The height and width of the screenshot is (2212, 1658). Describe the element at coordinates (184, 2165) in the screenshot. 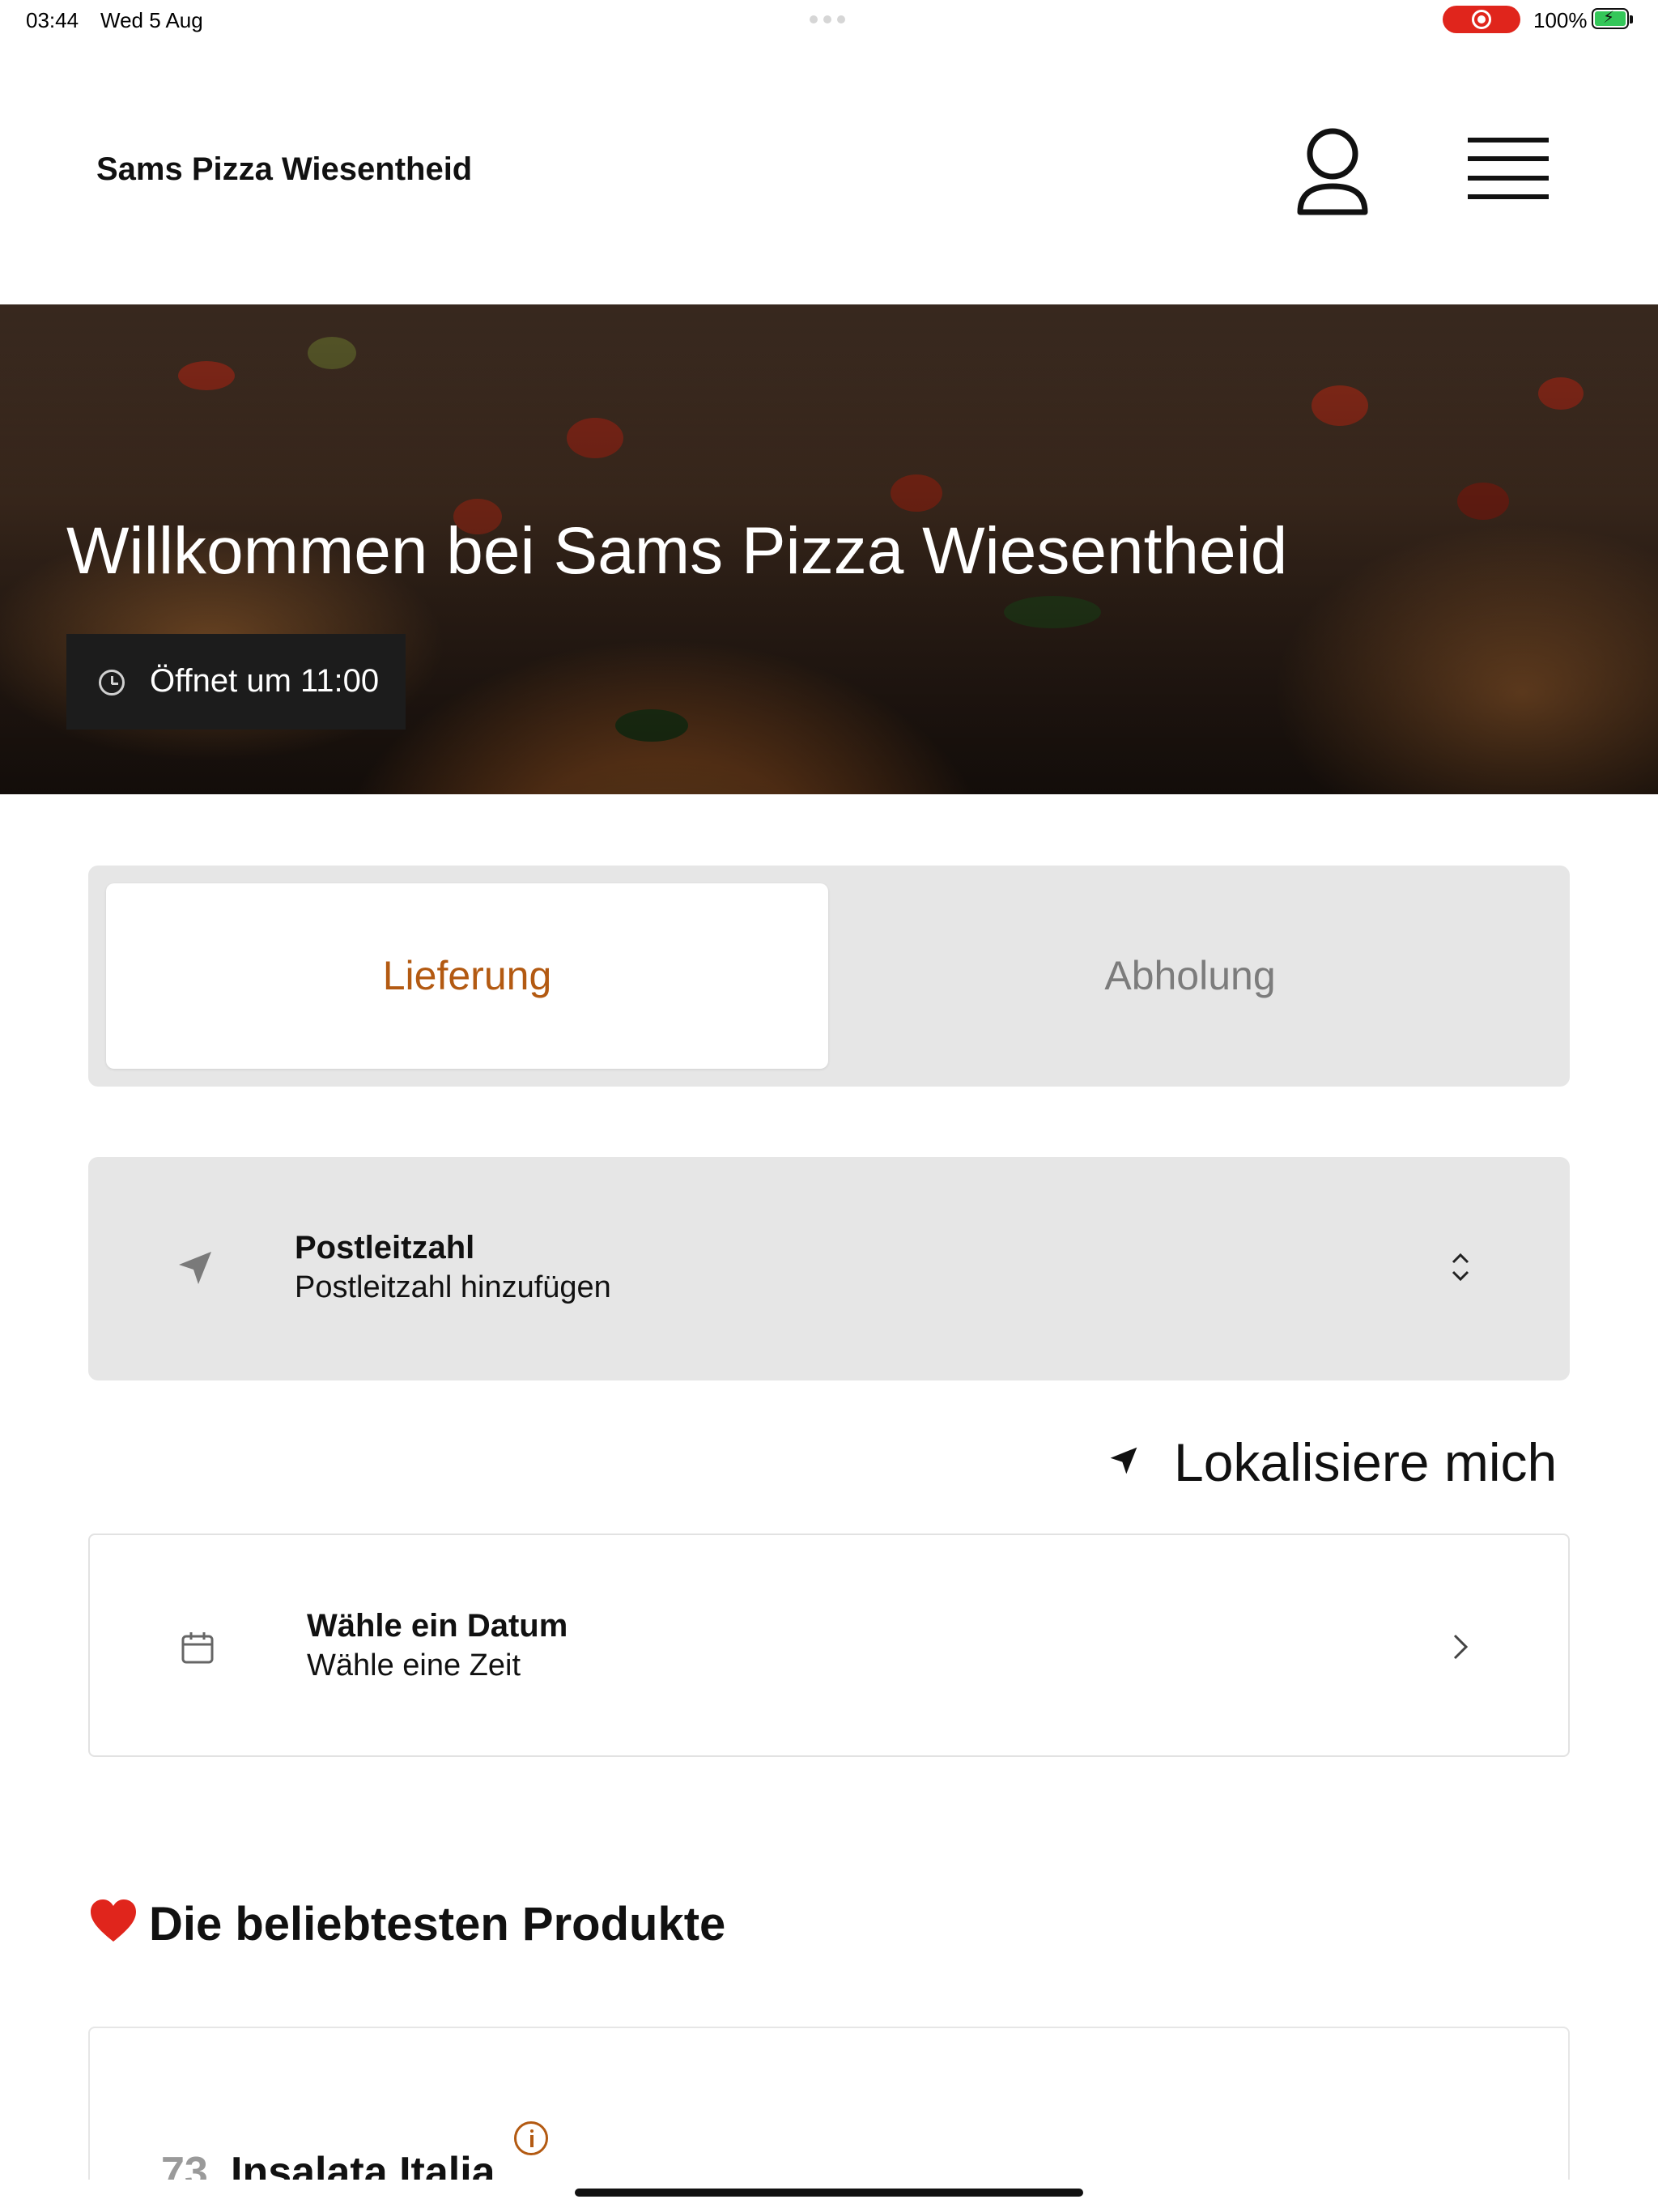

I see `product-number: 73` at that location.